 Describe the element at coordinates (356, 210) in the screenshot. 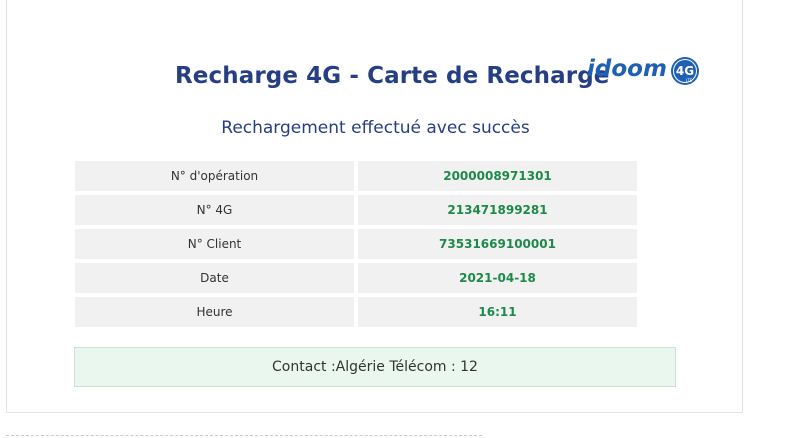

I see `table-row: N° 4G 213471899281` at that location.